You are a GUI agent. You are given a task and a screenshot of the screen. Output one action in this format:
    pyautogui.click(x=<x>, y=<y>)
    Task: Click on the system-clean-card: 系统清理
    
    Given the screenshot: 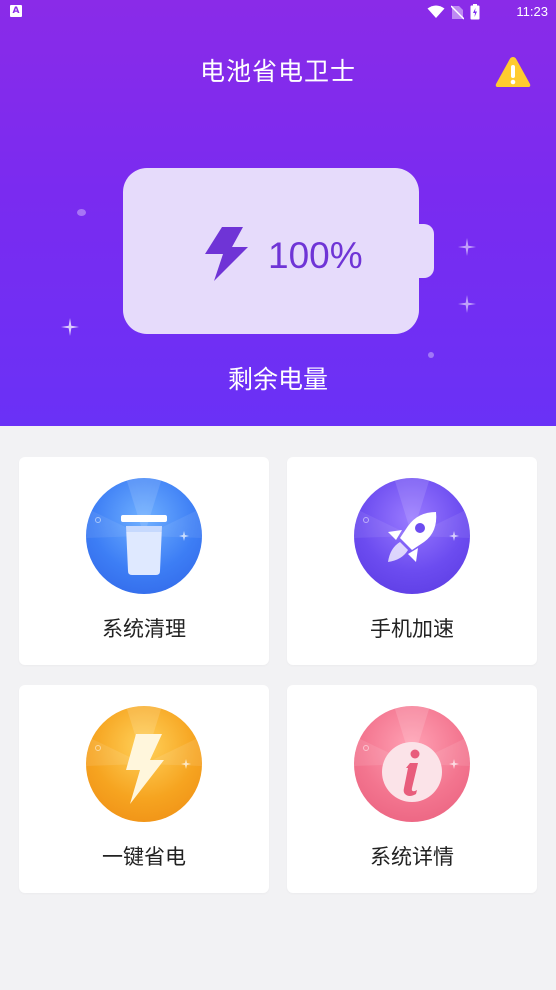 What is the action you would take?
    pyautogui.click(x=144, y=561)
    